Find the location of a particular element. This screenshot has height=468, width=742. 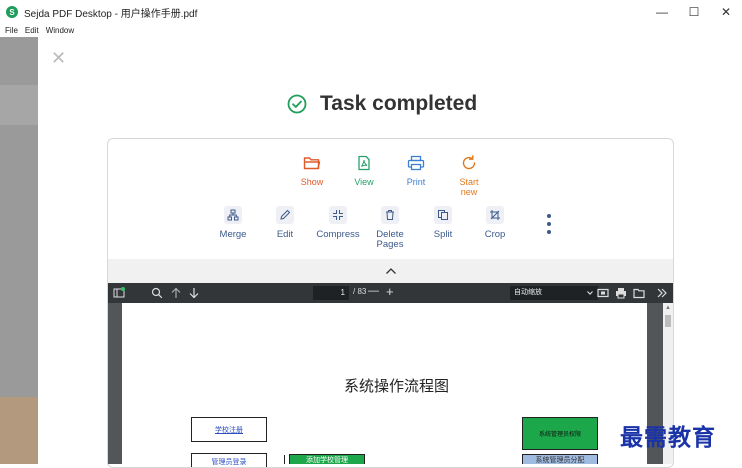

merge-icon is located at coordinates (233, 215).